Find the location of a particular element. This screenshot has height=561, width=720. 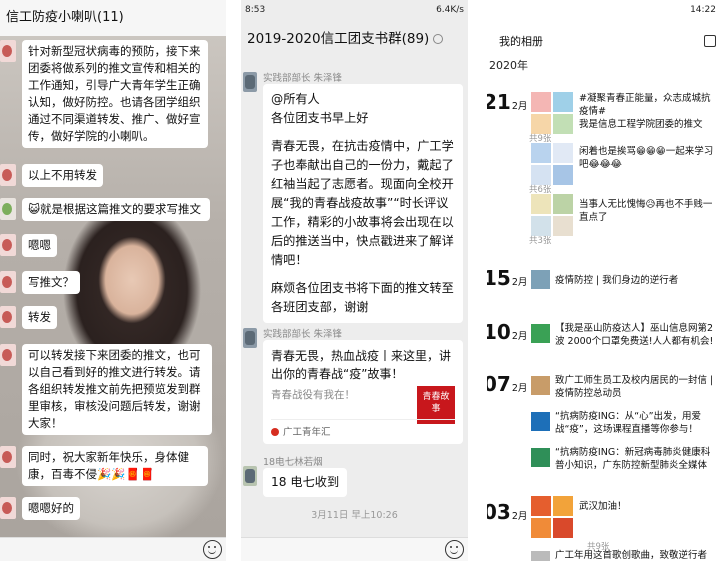

message-bubble: 😺就是根据这篇推文的要求写推文 is located at coordinates (116, 209).